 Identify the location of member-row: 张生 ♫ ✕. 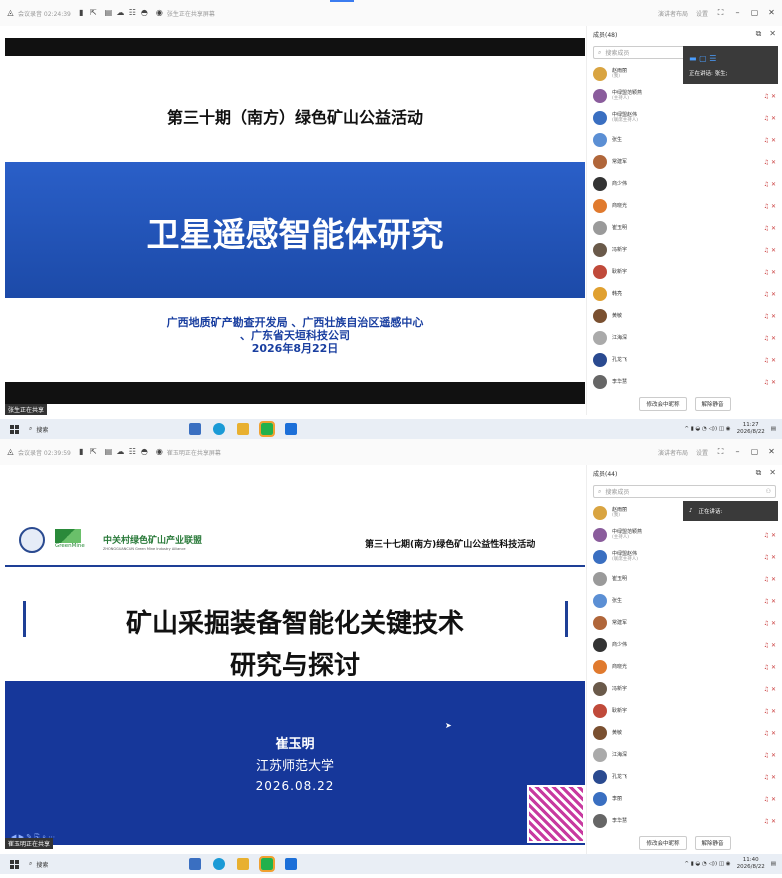
(684, 140).